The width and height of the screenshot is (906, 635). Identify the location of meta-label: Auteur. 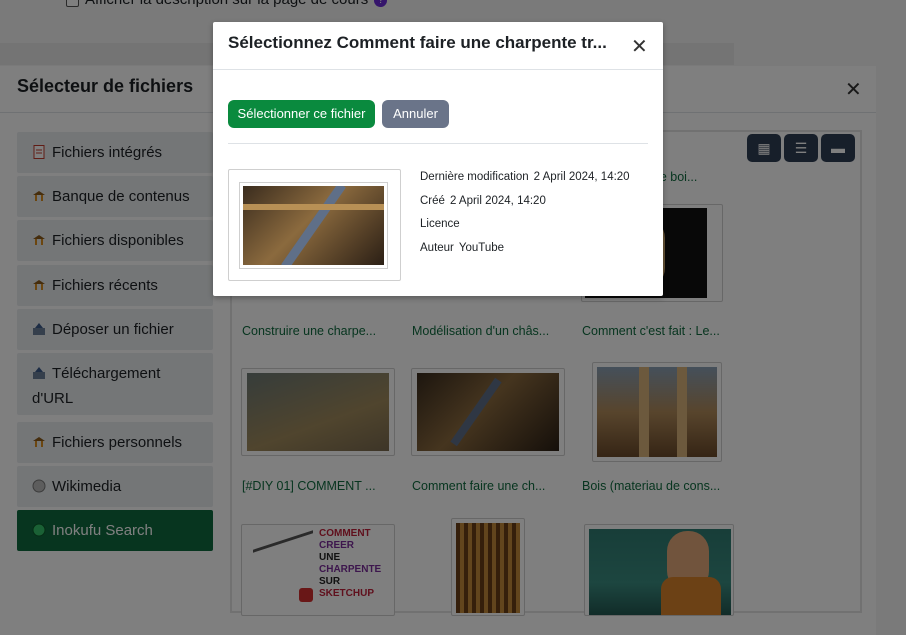
(437, 248).